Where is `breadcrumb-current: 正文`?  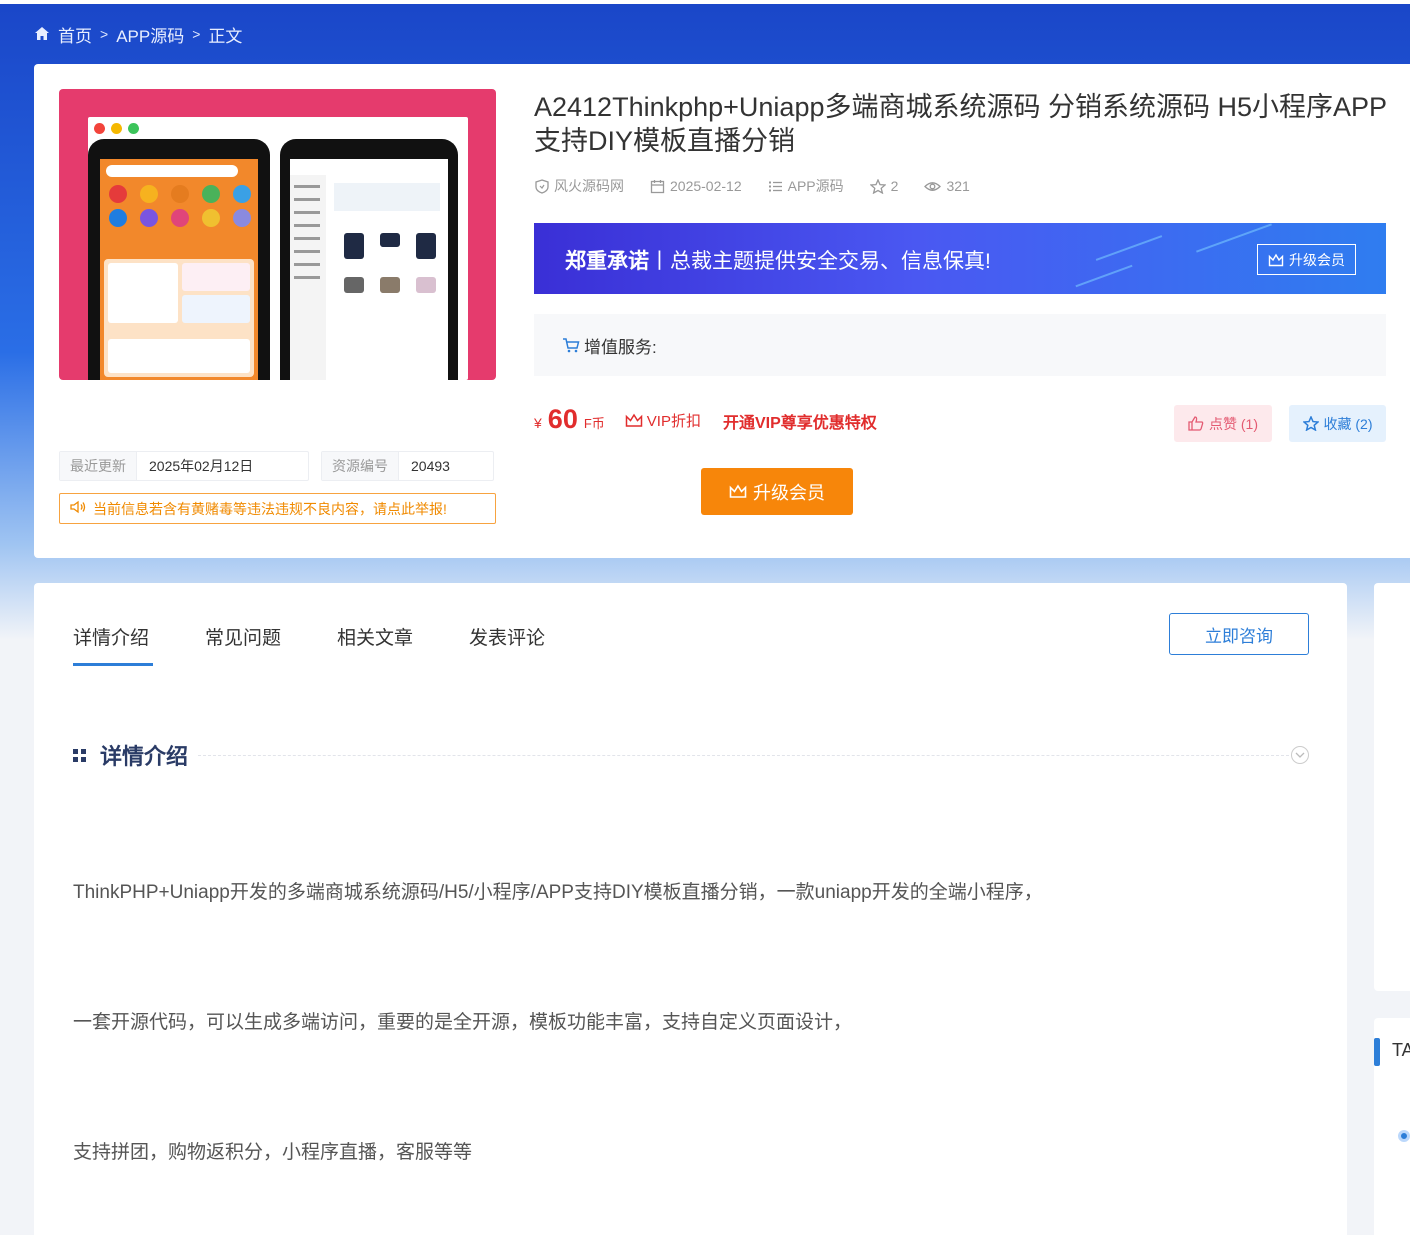 breadcrumb-current: 正文 is located at coordinates (225, 36).